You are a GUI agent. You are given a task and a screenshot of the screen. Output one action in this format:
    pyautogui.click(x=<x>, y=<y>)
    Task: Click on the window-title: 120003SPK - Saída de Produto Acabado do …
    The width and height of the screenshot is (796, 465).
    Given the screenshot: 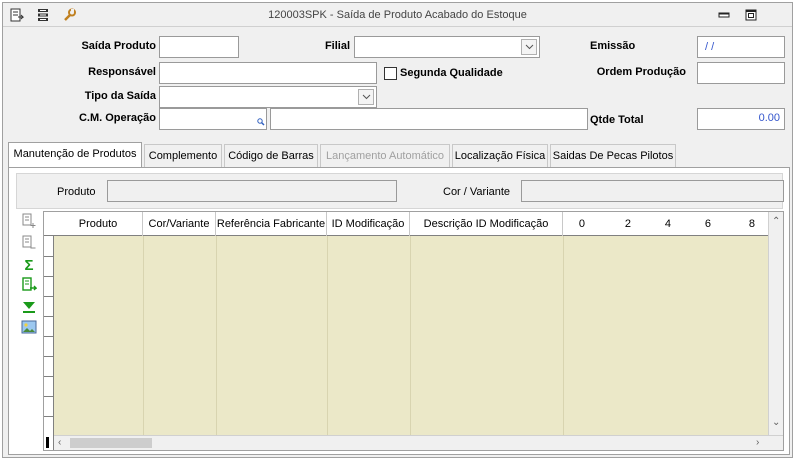 What is the action you would take?
    pyautogui.click(x=397, y=15)
    